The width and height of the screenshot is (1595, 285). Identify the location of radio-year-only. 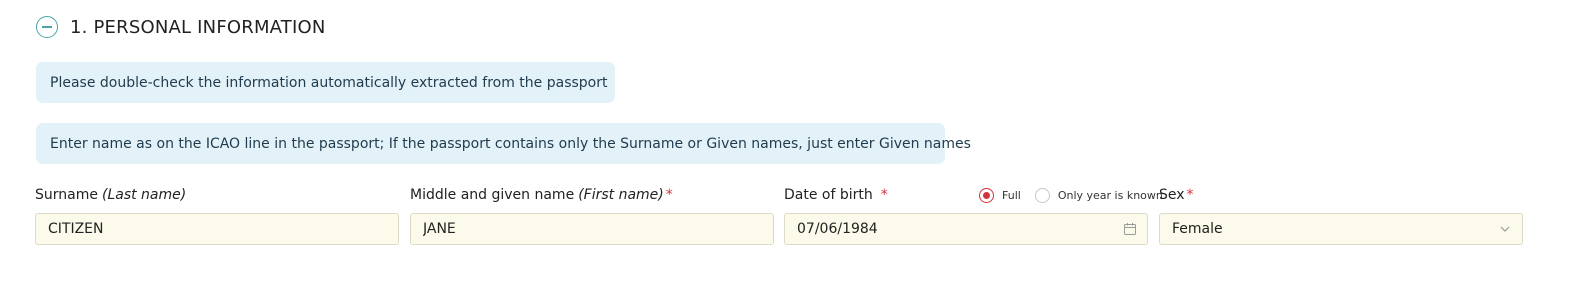
(1042, 195).